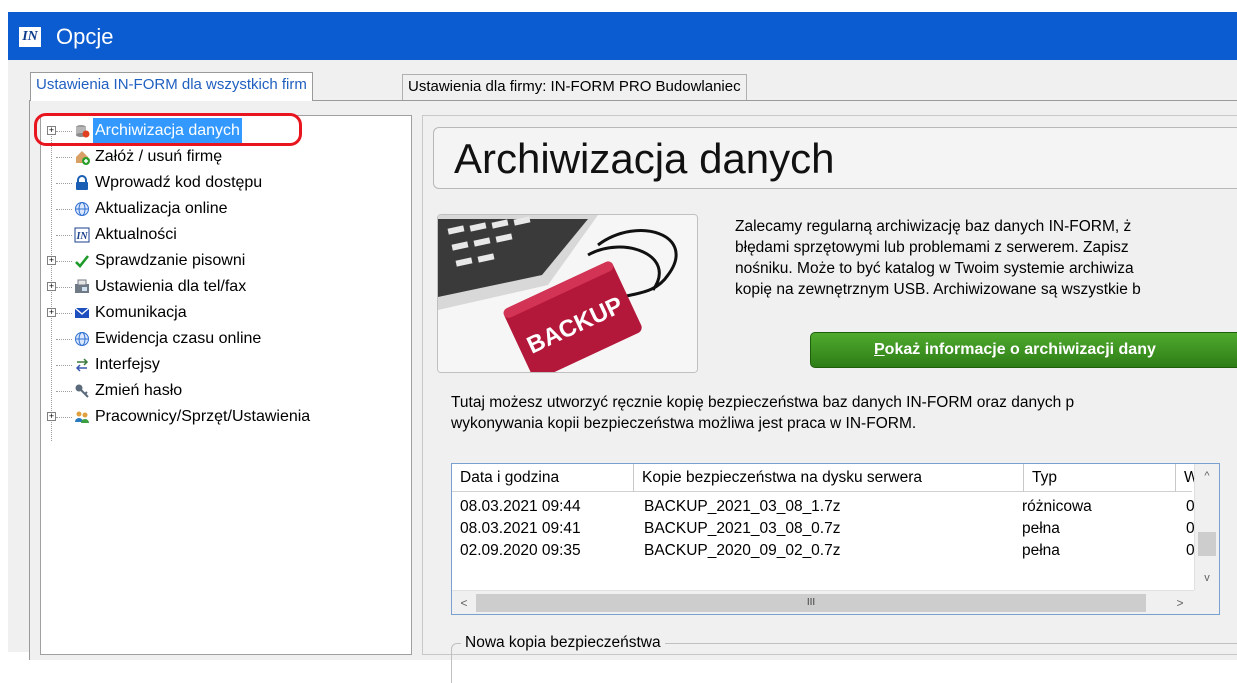 Image resolution: width=1237 pixels, height=683 pixels. What do you see at coordinates (136, 234) in the screenshot?
I see `tree-item-label: Aktualności` at bounding box center [136, 234].